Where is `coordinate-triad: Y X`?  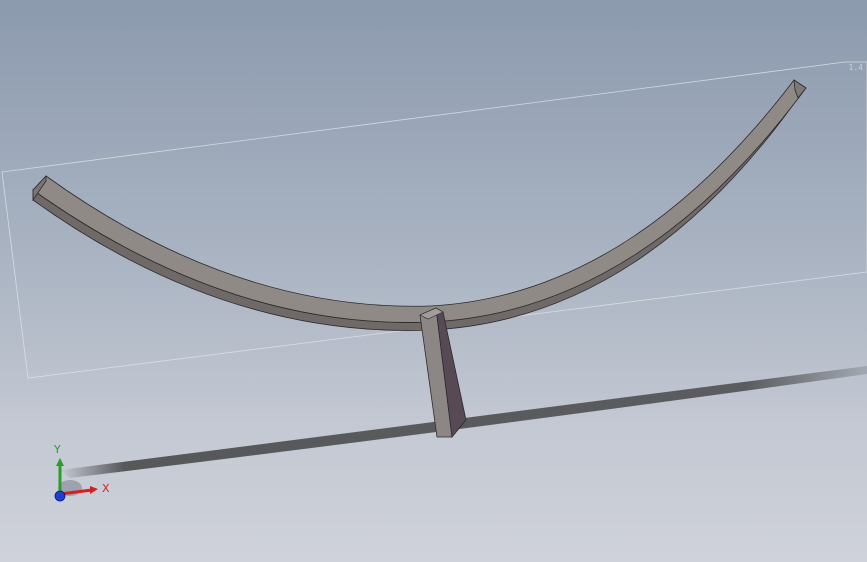 coordinate-triad: Y X is located at coordinates (75, 475).